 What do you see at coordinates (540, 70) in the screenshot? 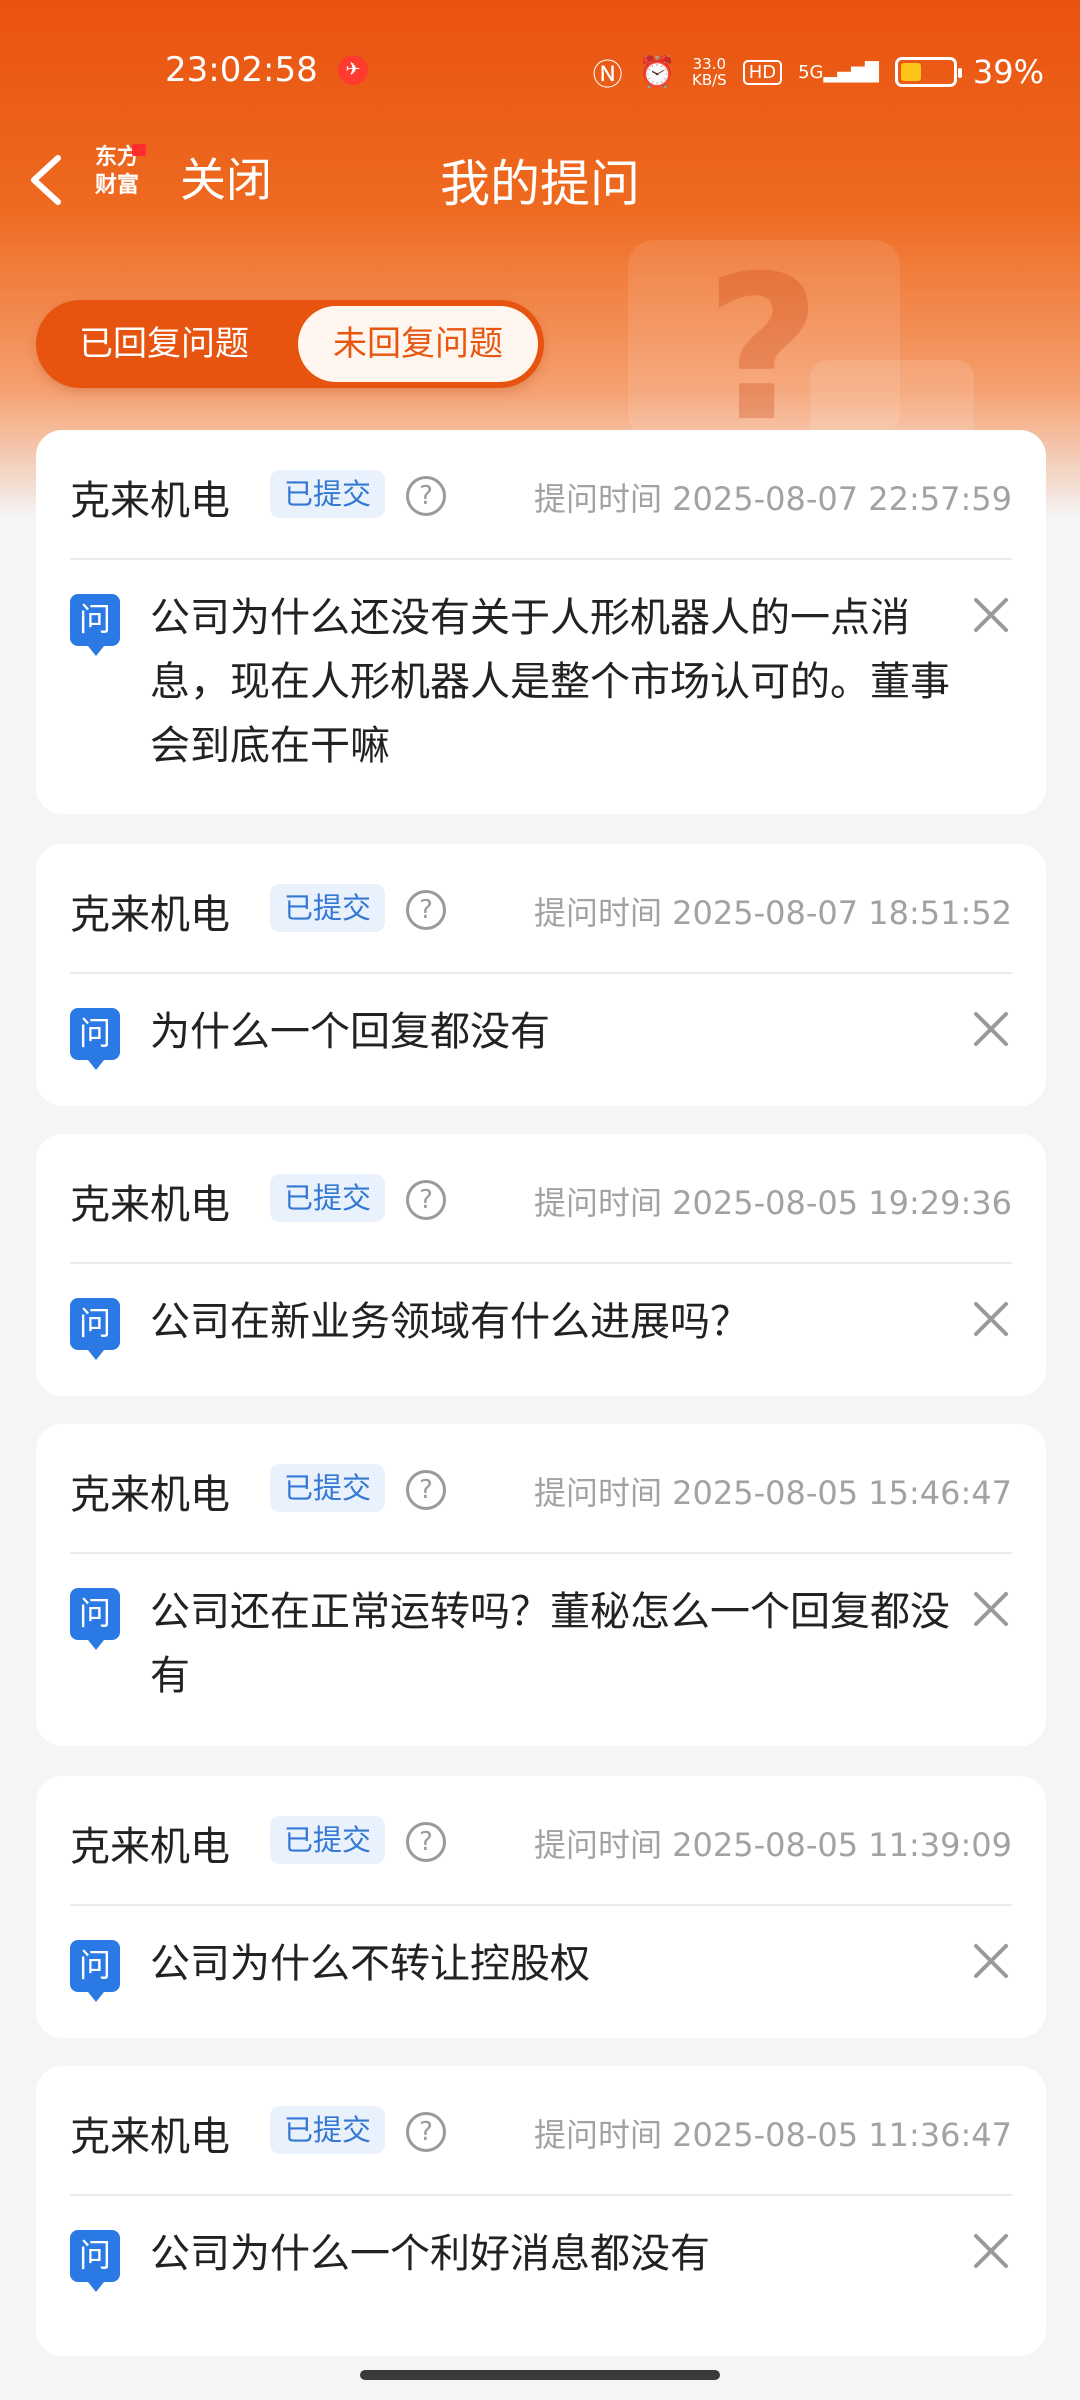
I see `status-bar: 23:02:58 ✈ Ⓝ ⏰ 33.0 KB/S HD 5G▂▄▆█ 39%` at bounding box center [540, 70].